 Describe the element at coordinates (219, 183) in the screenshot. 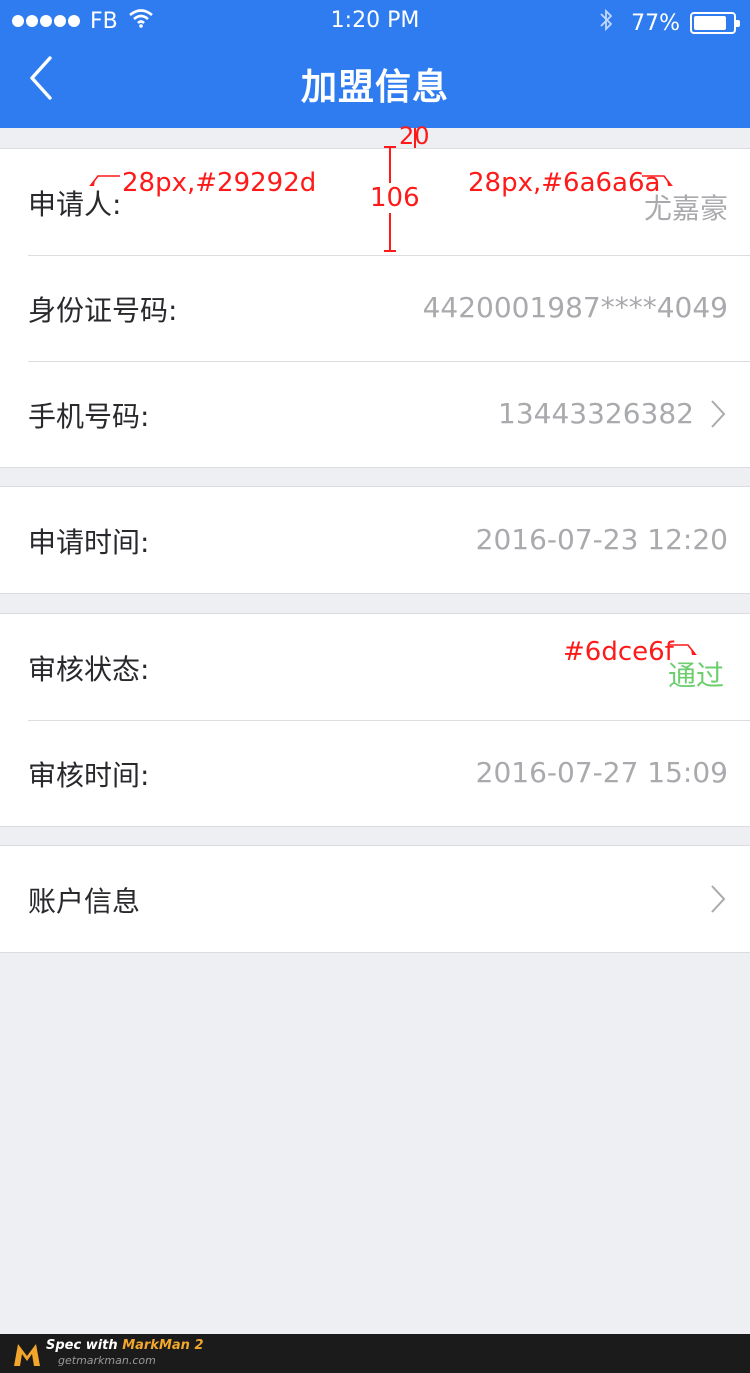

I see `annotation-label-spec: 28px,#29292d` at that location.